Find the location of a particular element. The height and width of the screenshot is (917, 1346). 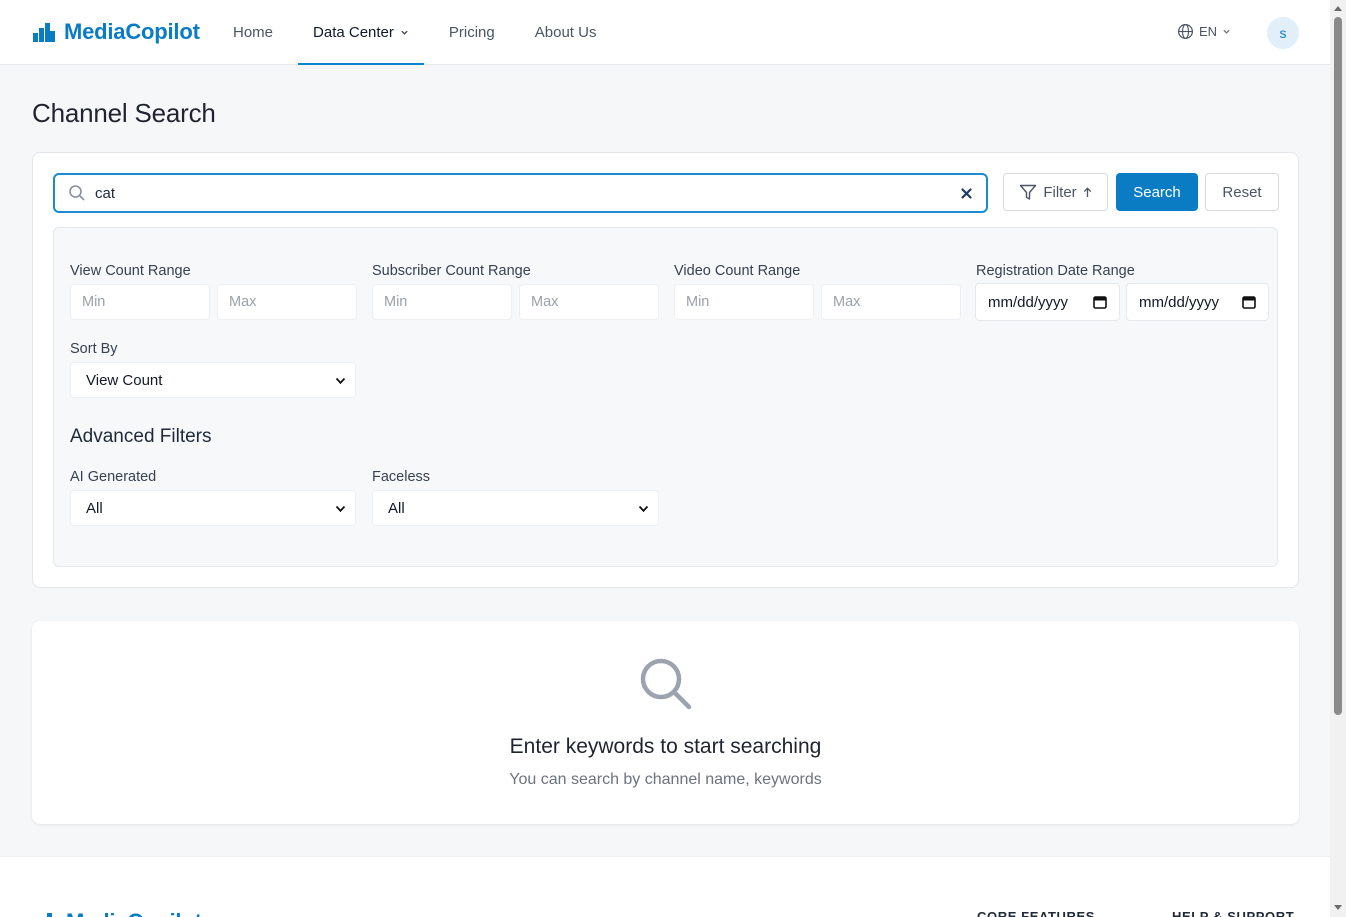

footer-help-support-heading: HELP & SUPPORT is located at coordinates (1233, 913).